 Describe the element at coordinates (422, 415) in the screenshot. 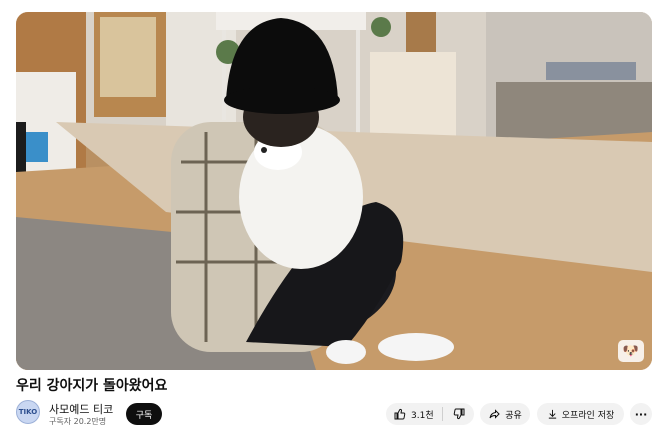

I see `like-count: 3.1천` at that location.